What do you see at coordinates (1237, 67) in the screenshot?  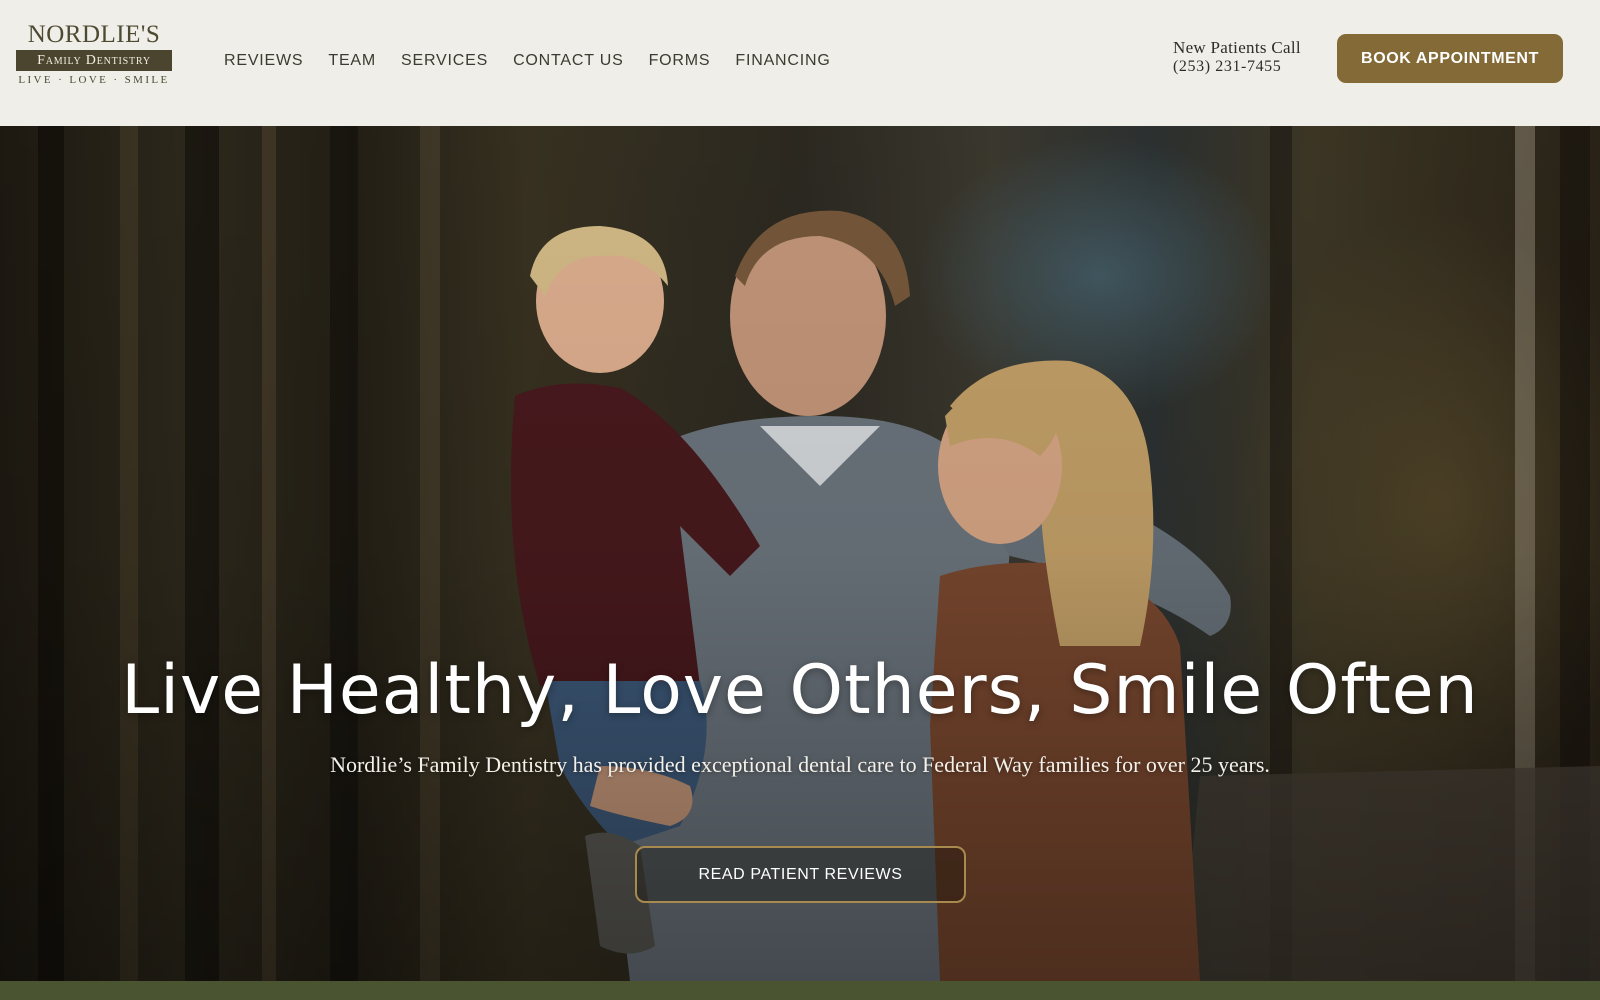 I see `phone-number: (253) 231-7455` at bounding box center [1237, 67].